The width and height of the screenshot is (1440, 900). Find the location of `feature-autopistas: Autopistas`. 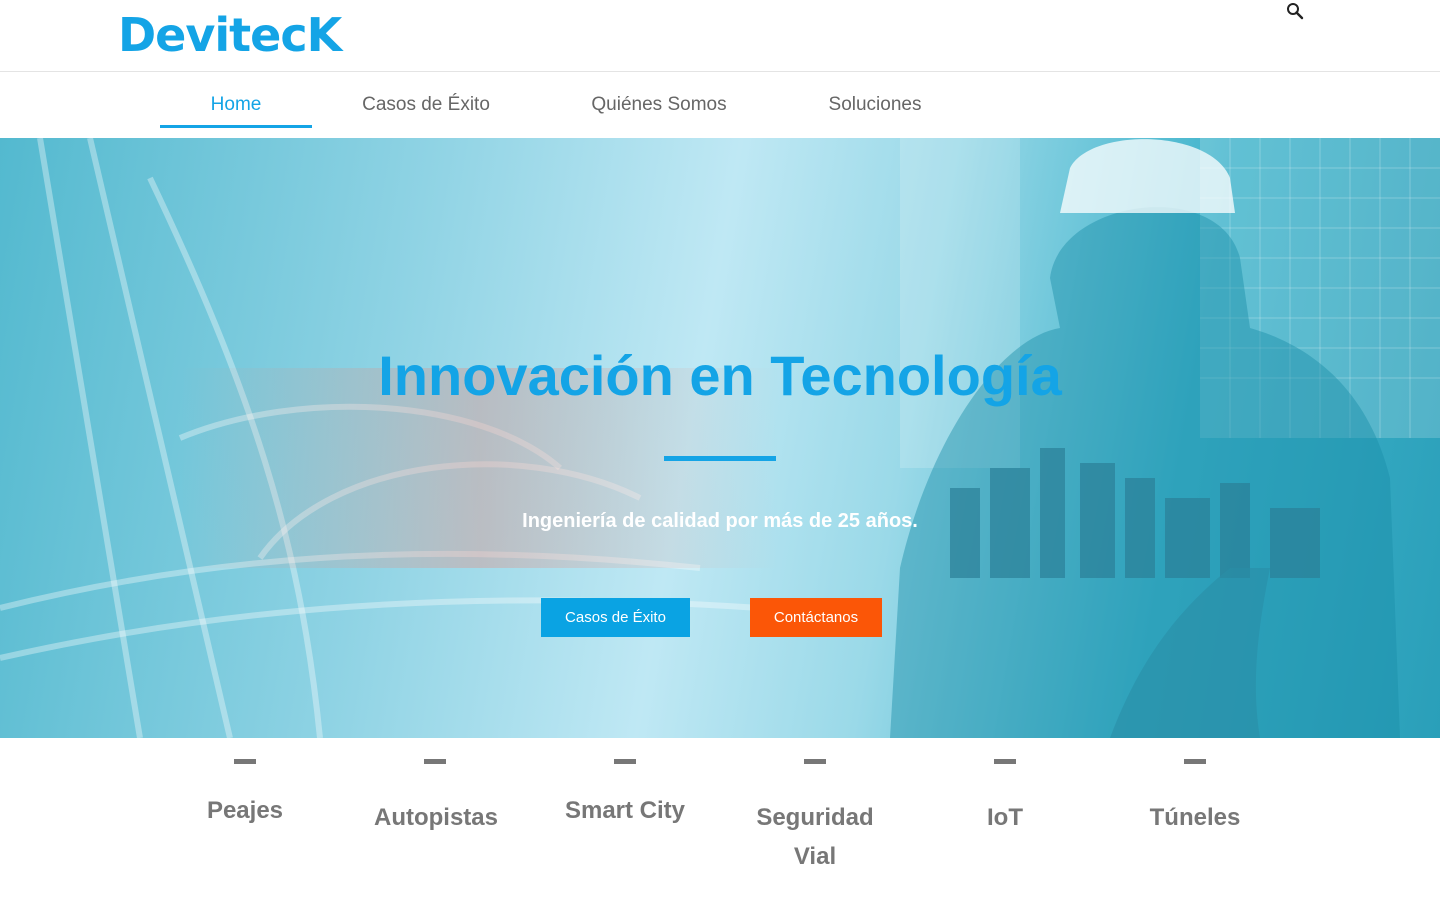

feature-autopistas: Autopistas is located at coordinates (436, 817).